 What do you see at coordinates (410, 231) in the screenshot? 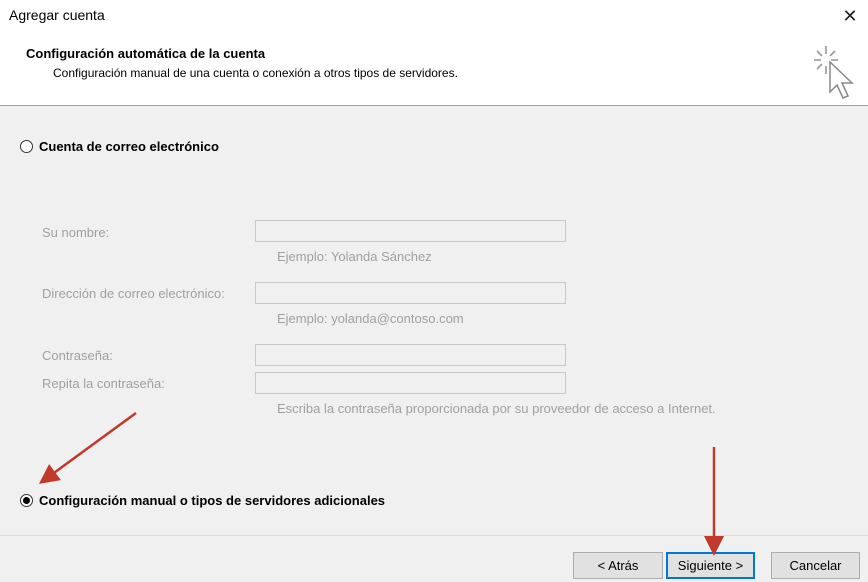
I see `name-field` at bounding box center [410, 231].